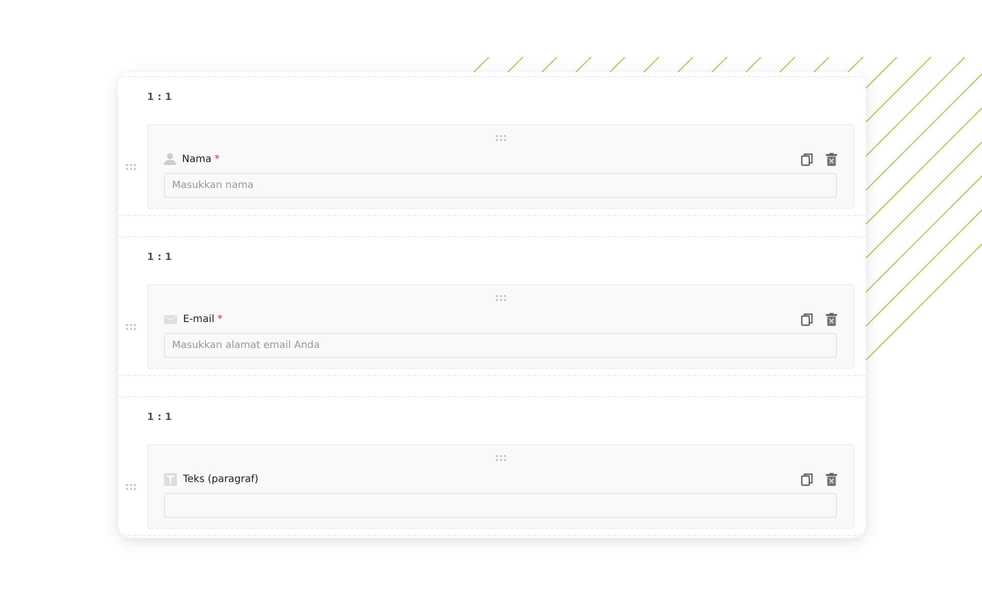 Image resolution: width=982 pixels, height=610 pixels. Describe the element at coordinates (220, 479) in the screenshot. I see `field-label: Teks (paragraf)` at that location.